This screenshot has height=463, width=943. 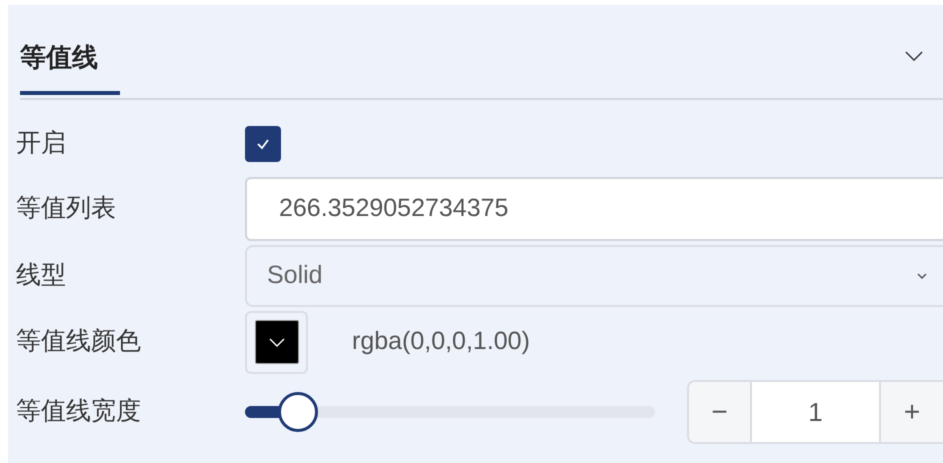 I want to click on decrement-button: −, so click(x=720, y=412).